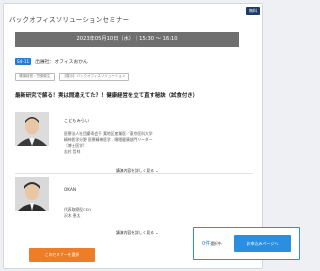  Describe the element at coordinates (23, 61) in the screenshot. I see `session-code-badge: S4-11` at that location.